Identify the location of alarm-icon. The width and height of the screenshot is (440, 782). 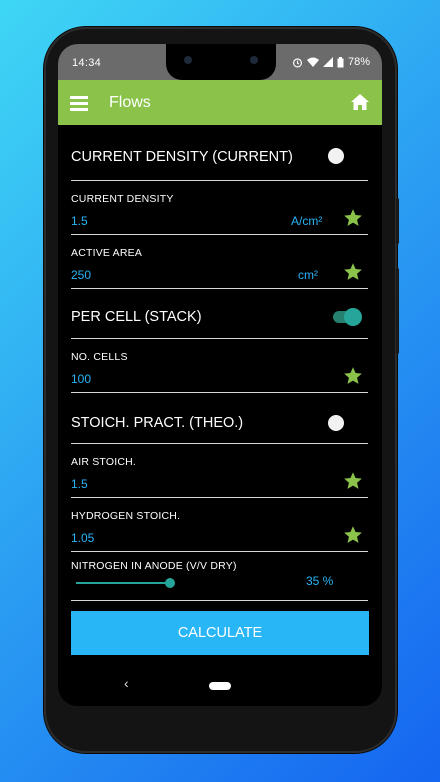
(297, 62).